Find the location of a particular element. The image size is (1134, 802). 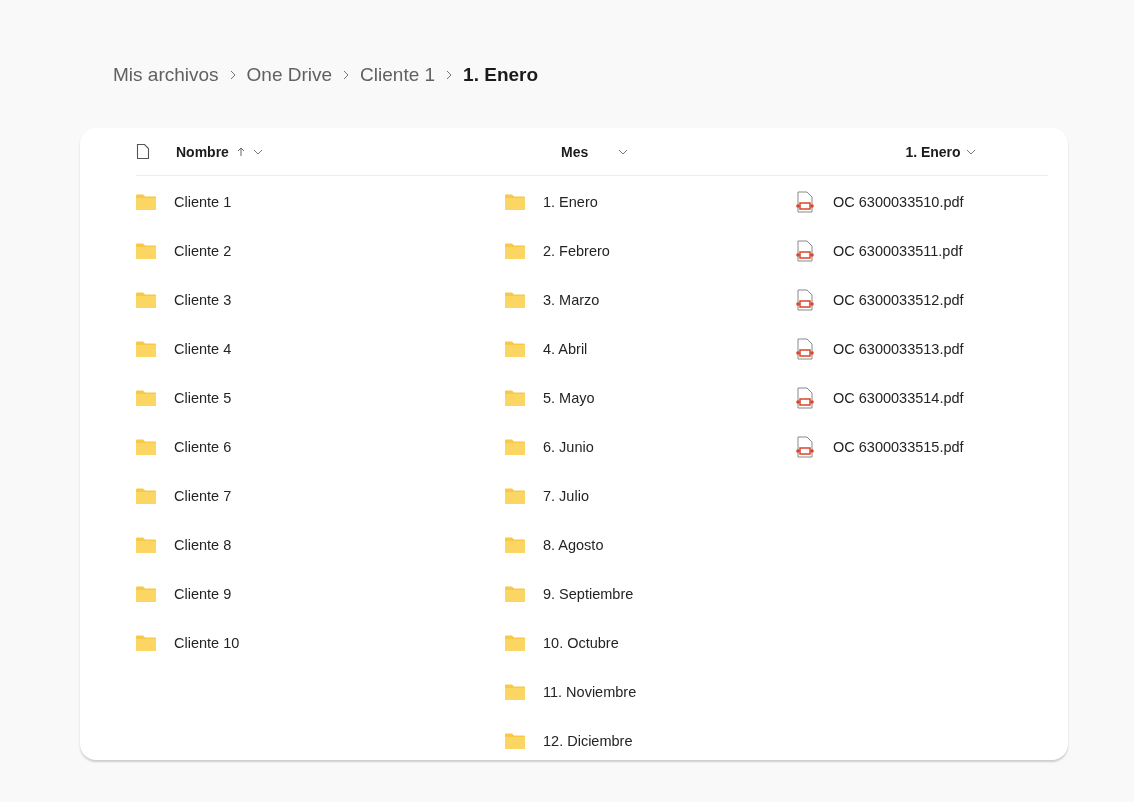

breadcrumb-item: Mis archivos is located at coordinates (166, 75).